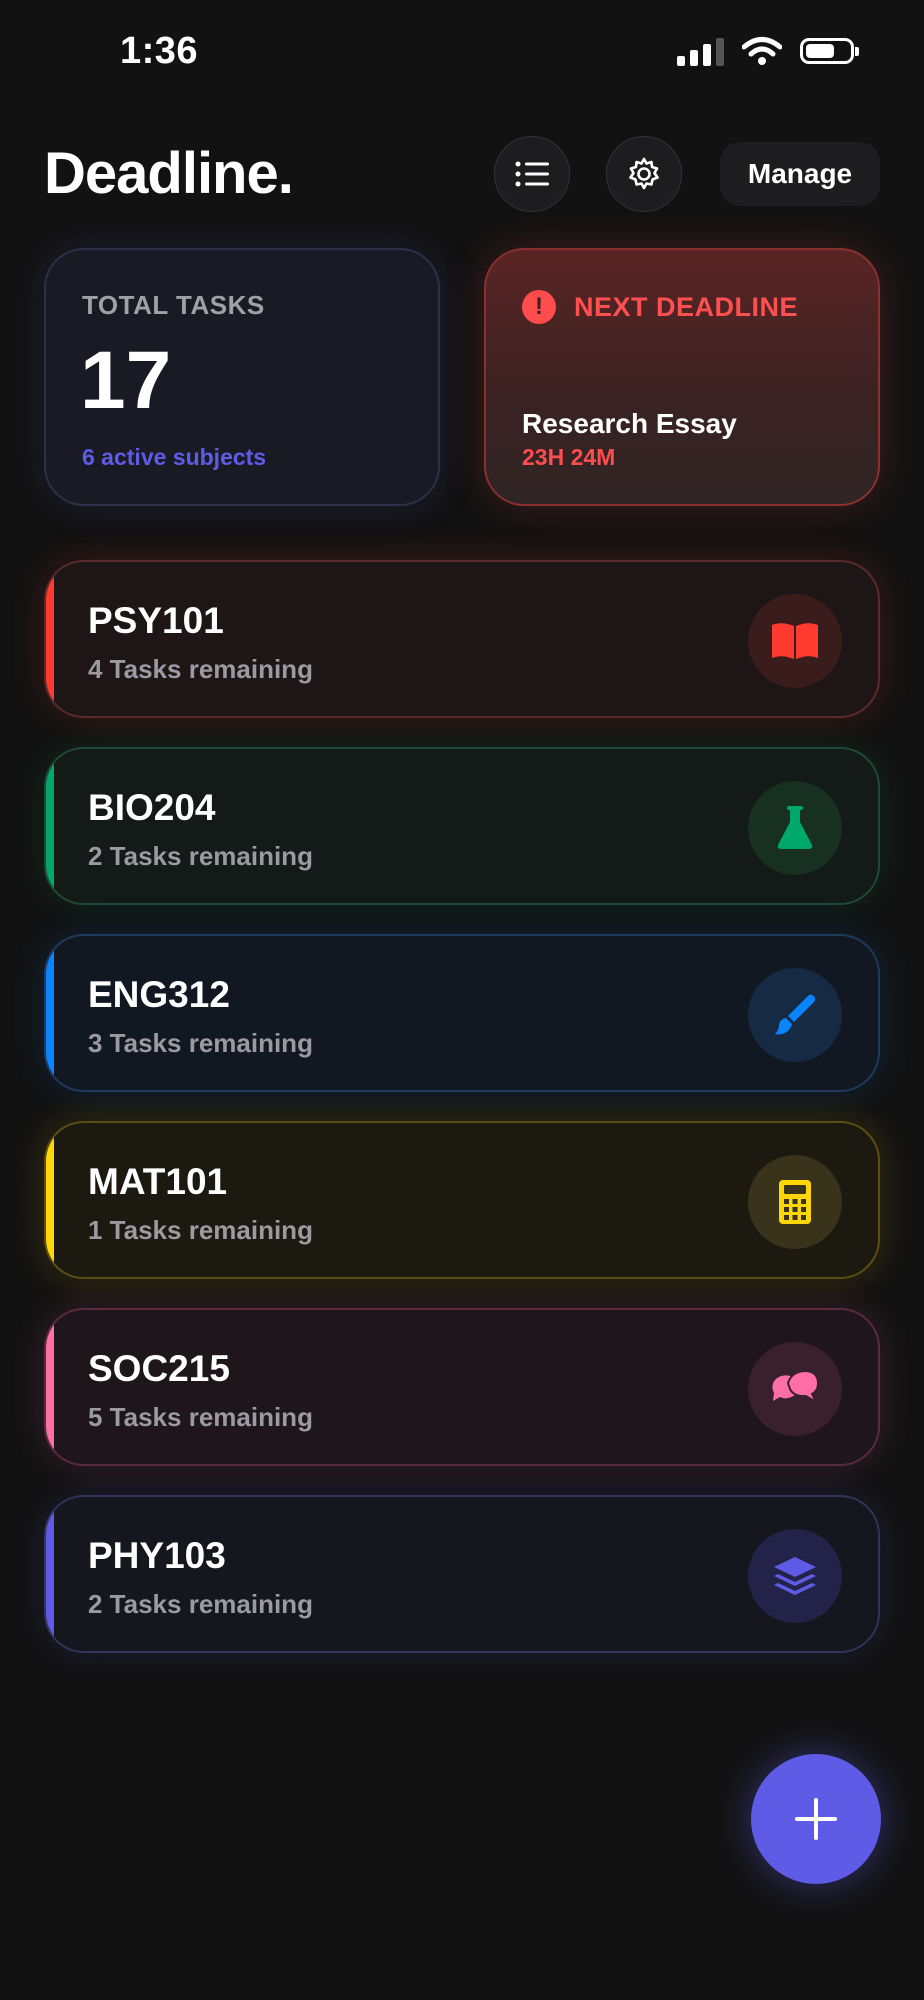 Image resolution: width=924 pixels, height=2000 pixels. What do you see at coordinates (200, 1417) in the screenshot?
I see `subject-remaining: 5 Tasks remaining` at bounding box center [200, 1417].